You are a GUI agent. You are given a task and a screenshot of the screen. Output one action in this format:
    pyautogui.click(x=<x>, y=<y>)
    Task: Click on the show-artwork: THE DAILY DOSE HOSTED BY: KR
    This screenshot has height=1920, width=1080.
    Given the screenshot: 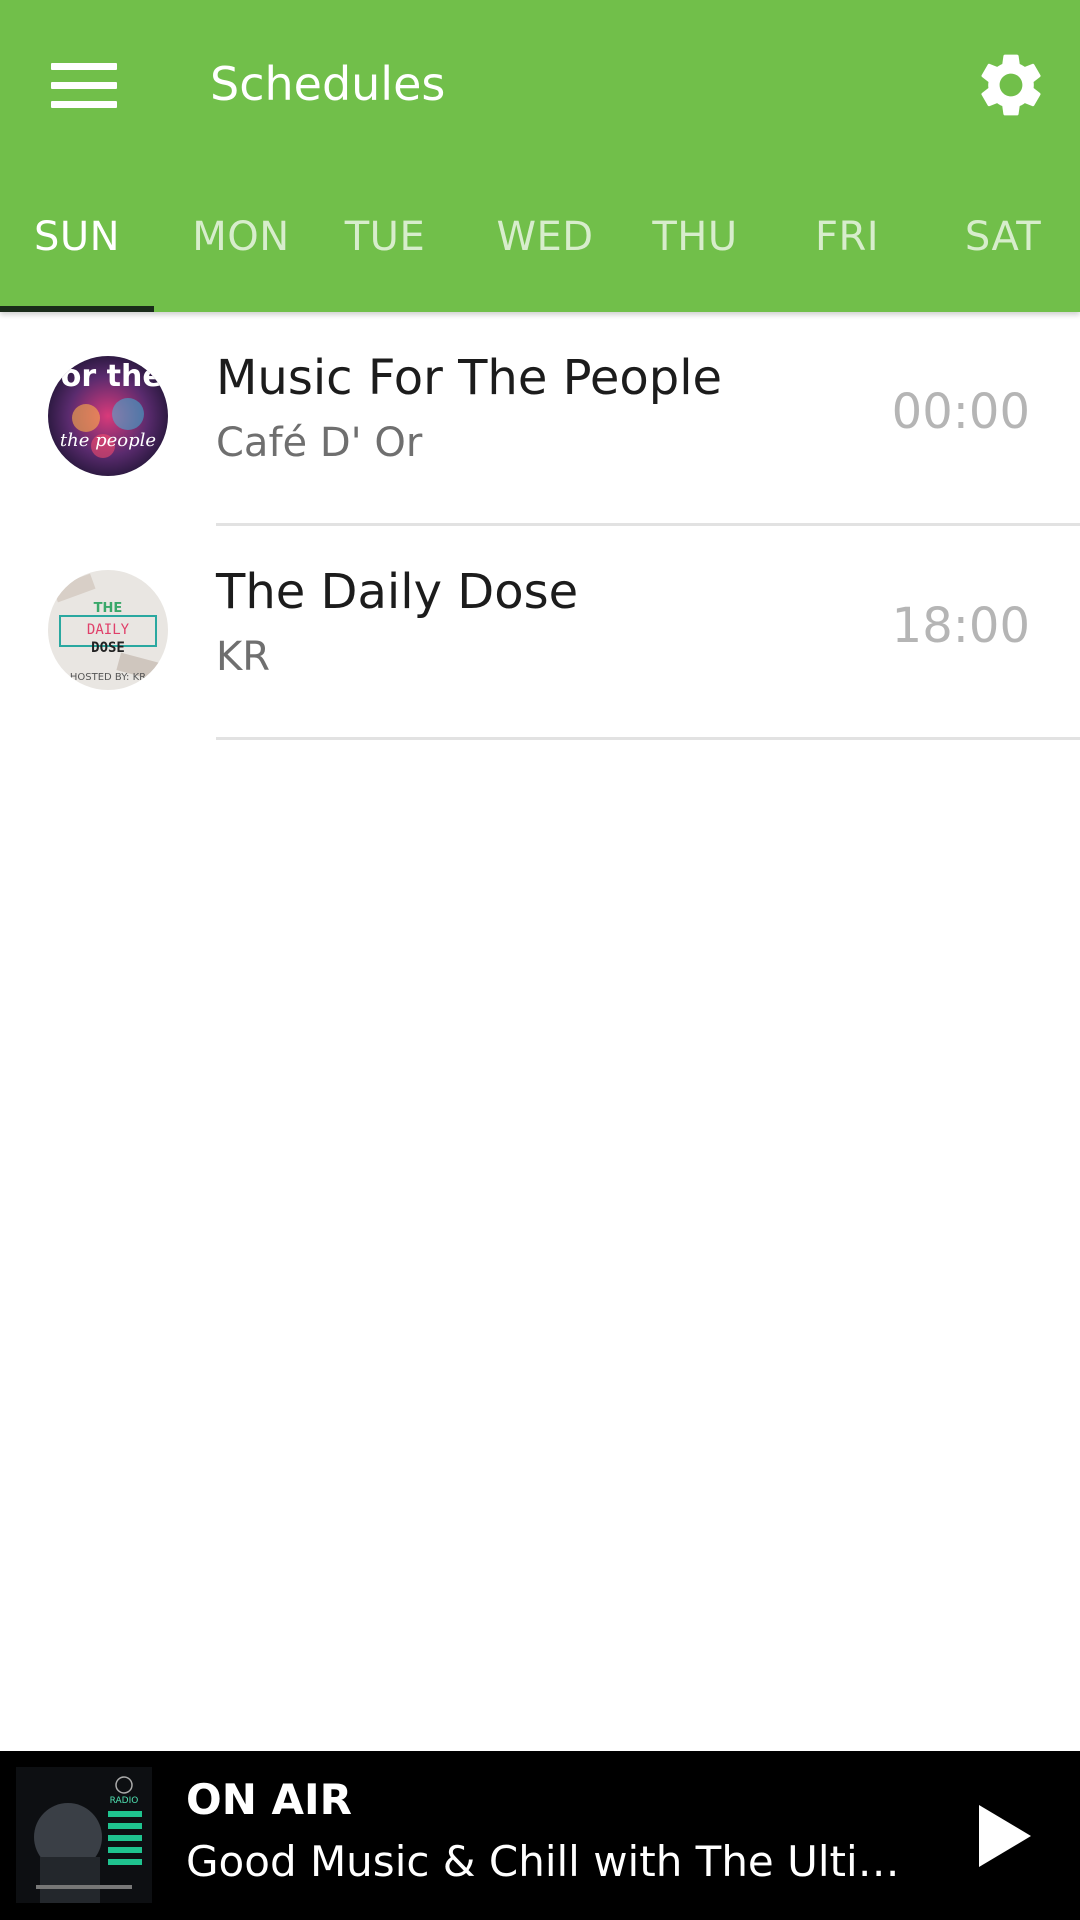 What is the action you would take?
    pyautogui.click(x=108, y=630)
    